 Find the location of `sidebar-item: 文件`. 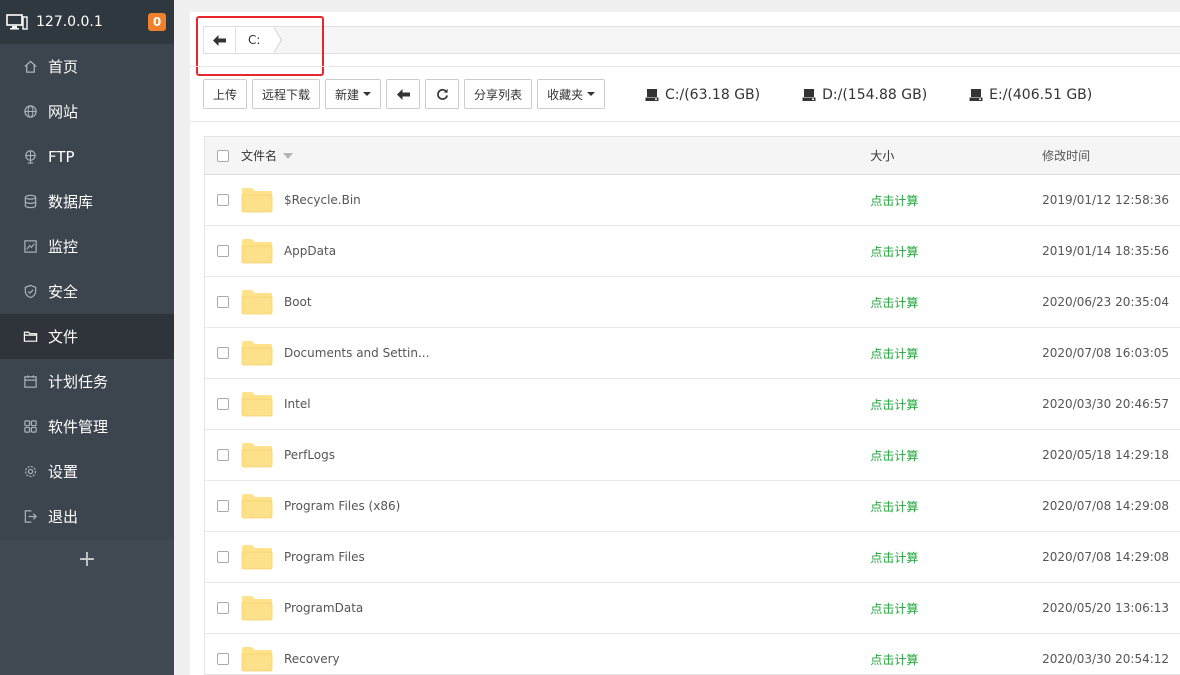

sidebar-item: 文件 is located at coordinates (87, 336).